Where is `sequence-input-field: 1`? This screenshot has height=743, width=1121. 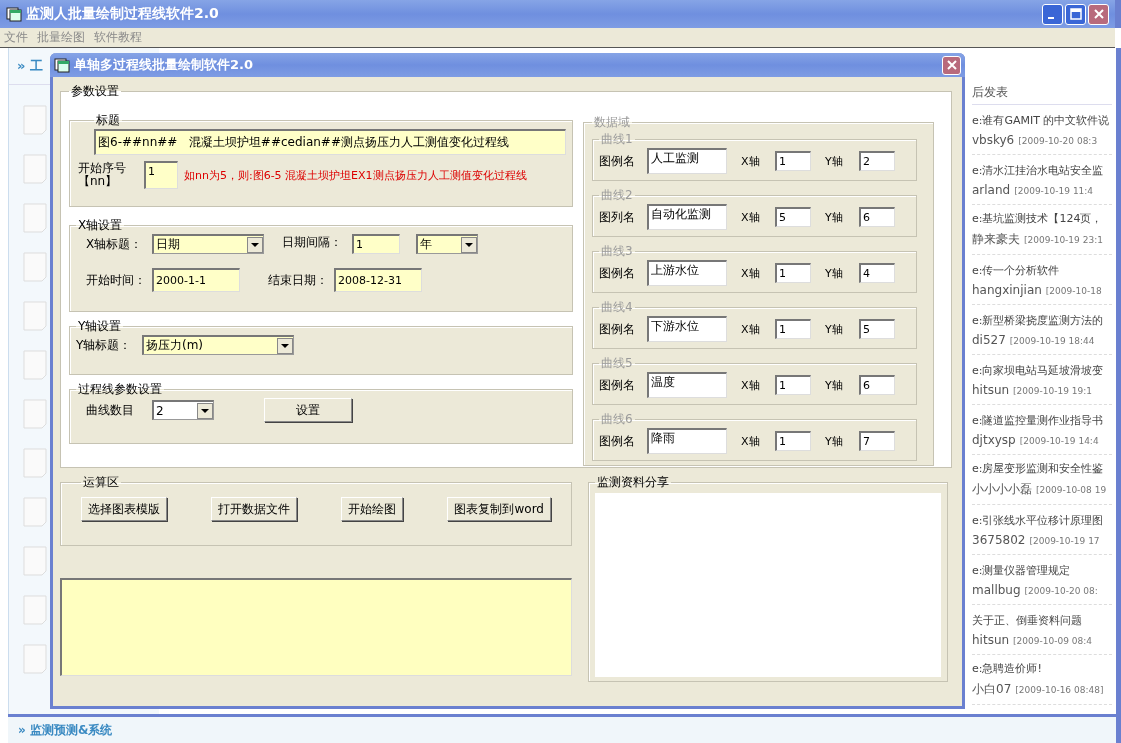
sequence-input-field: 1 is located at coordinates (161, 175).